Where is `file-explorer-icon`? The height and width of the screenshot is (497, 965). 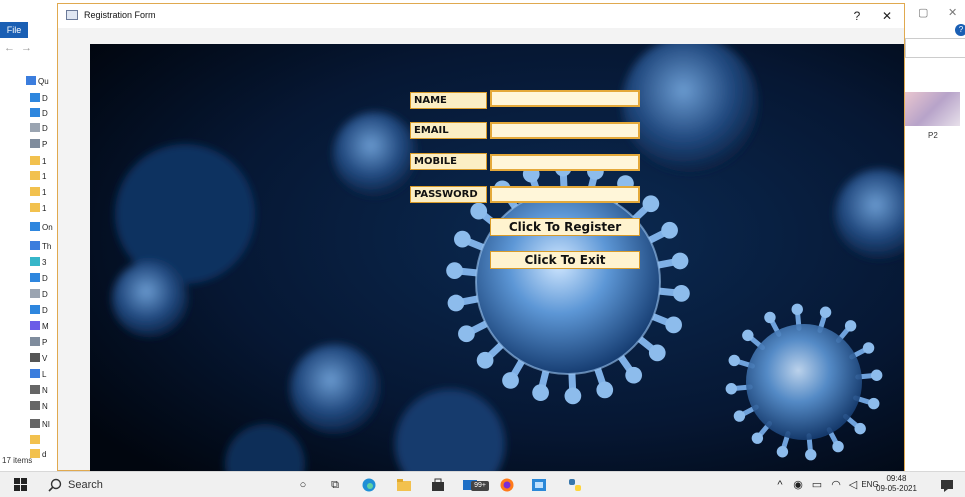 file-explorer-icon is located at coordinates (404, 485).